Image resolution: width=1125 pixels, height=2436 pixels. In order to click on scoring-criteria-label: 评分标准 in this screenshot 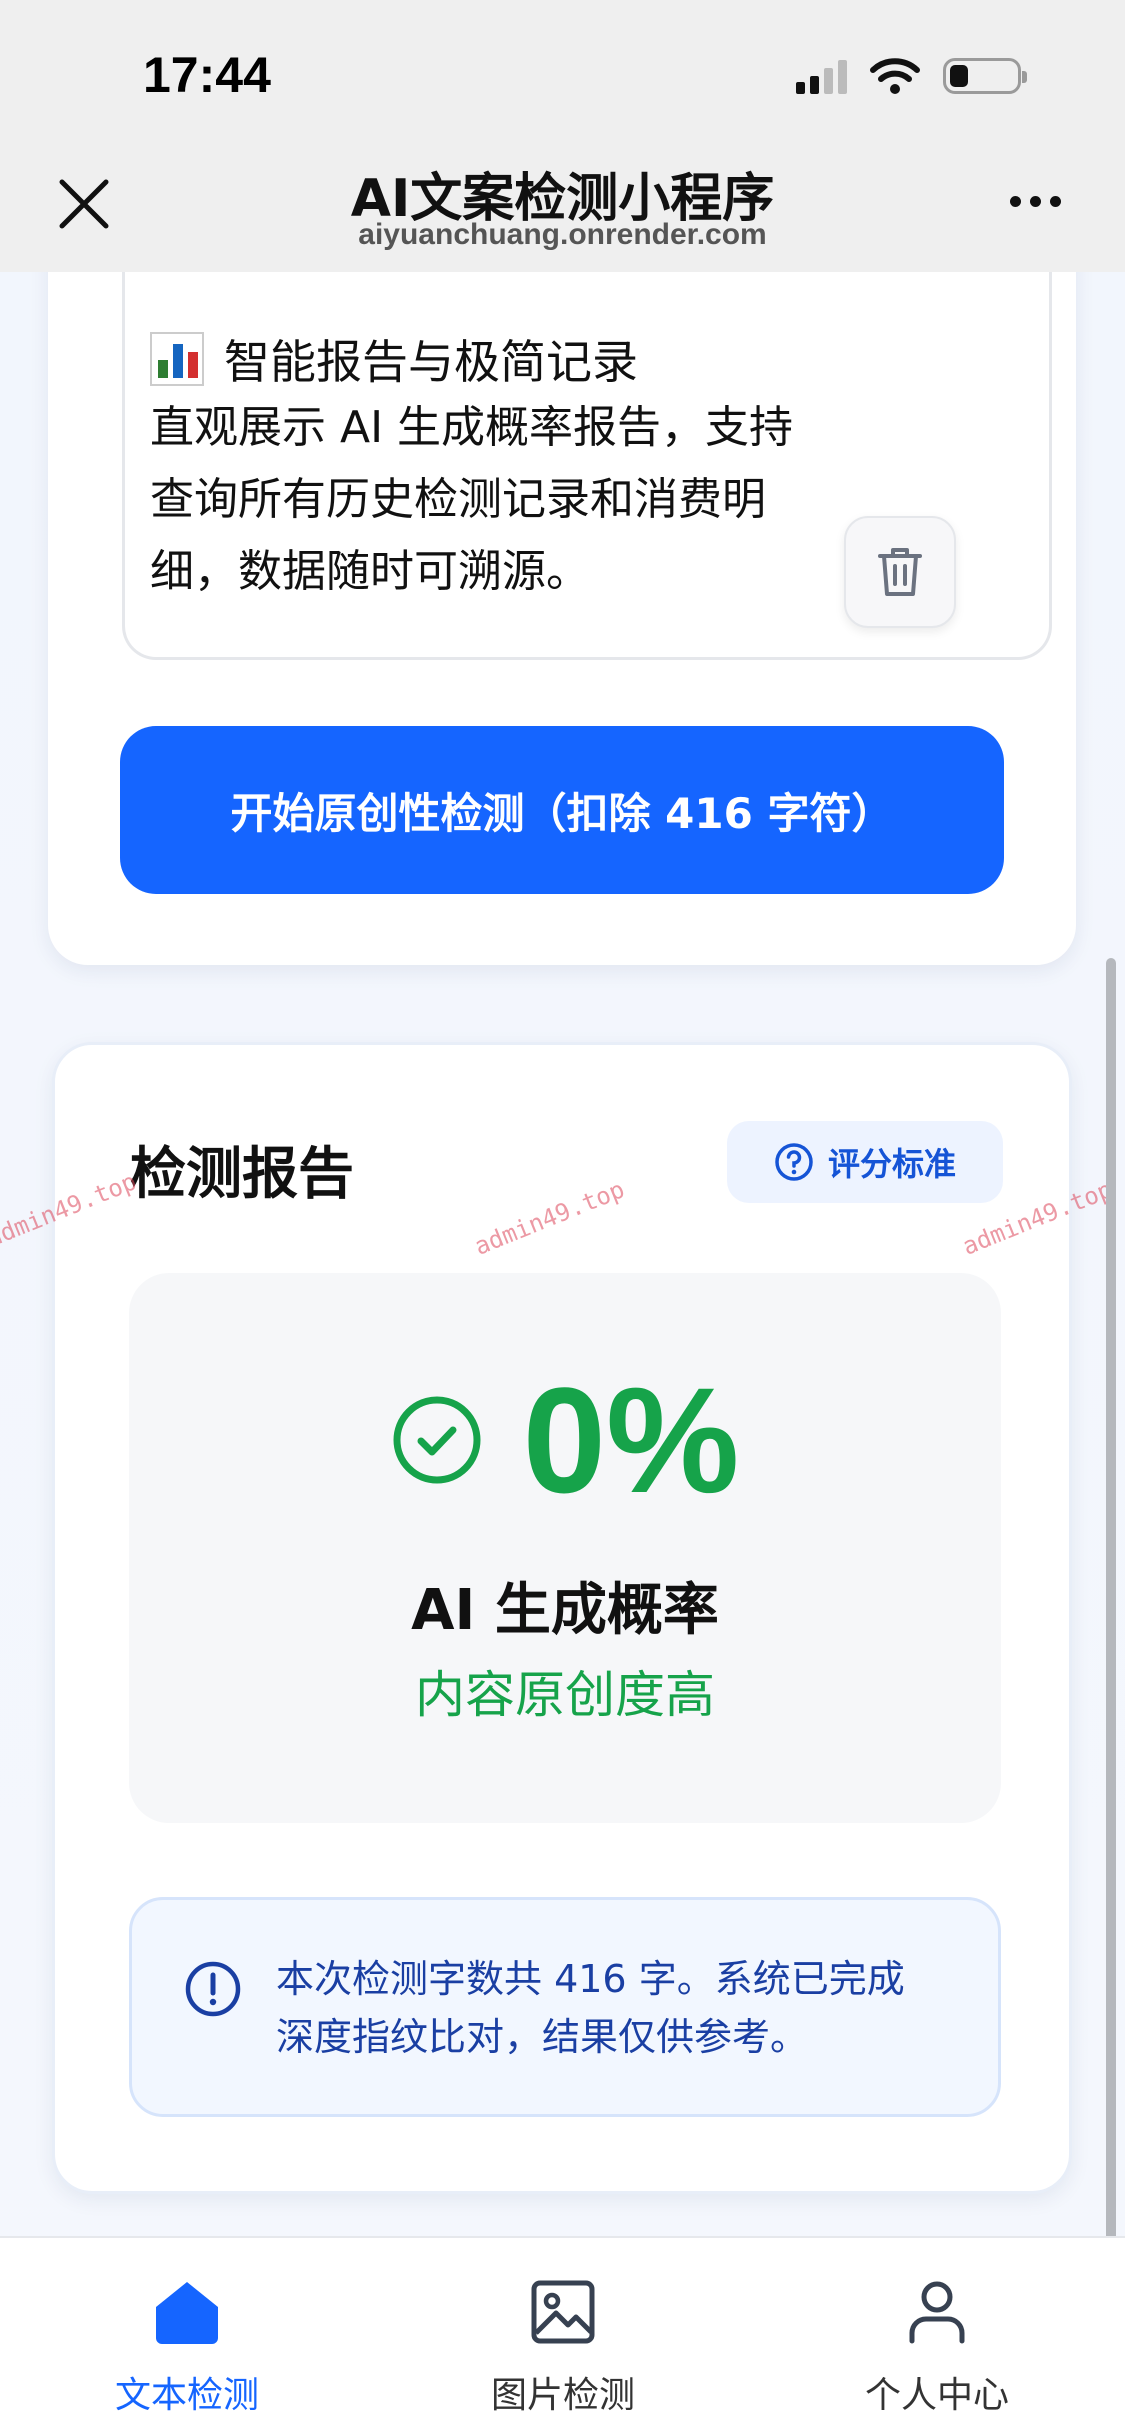, I will do `click(891, 1164)`.